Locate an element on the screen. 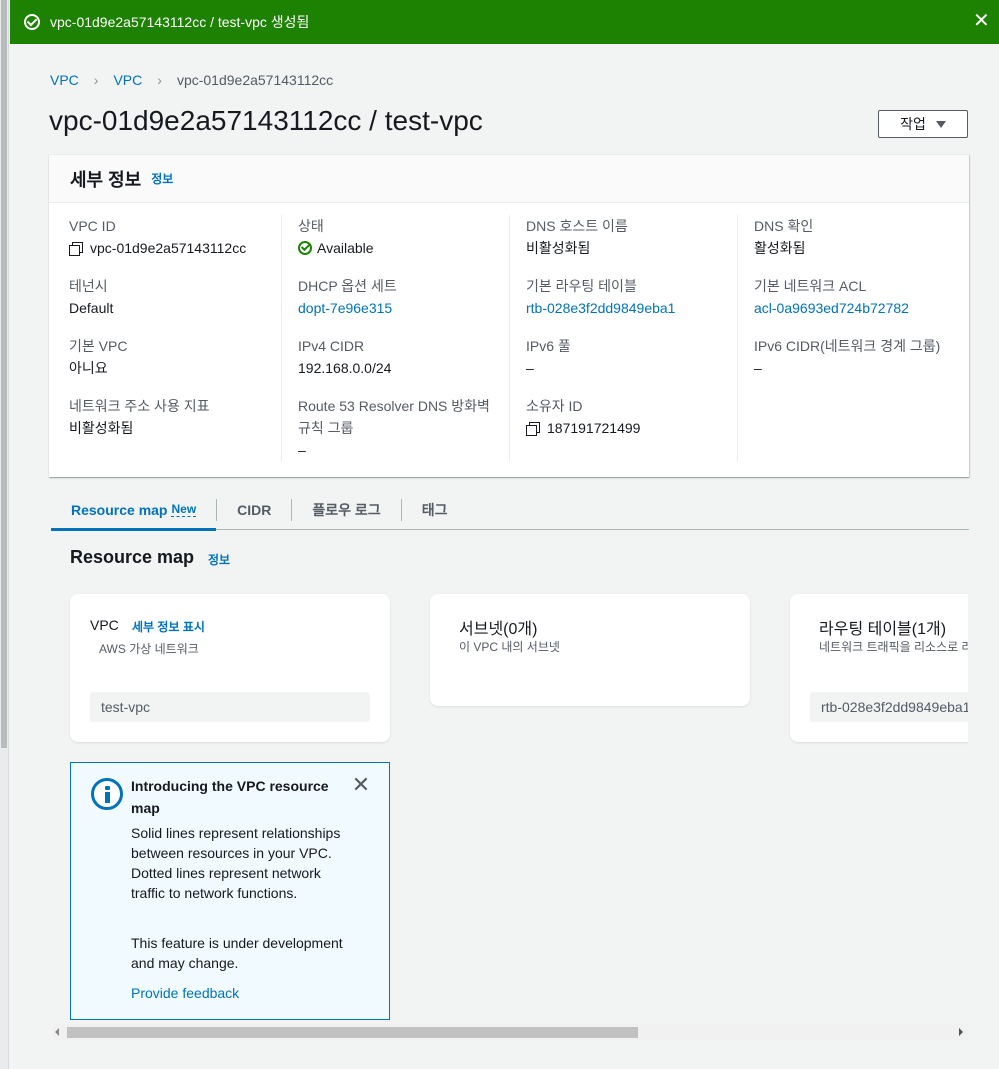  subnets-card-title: 서브넷(0개) is located at coordinates (498, 629).